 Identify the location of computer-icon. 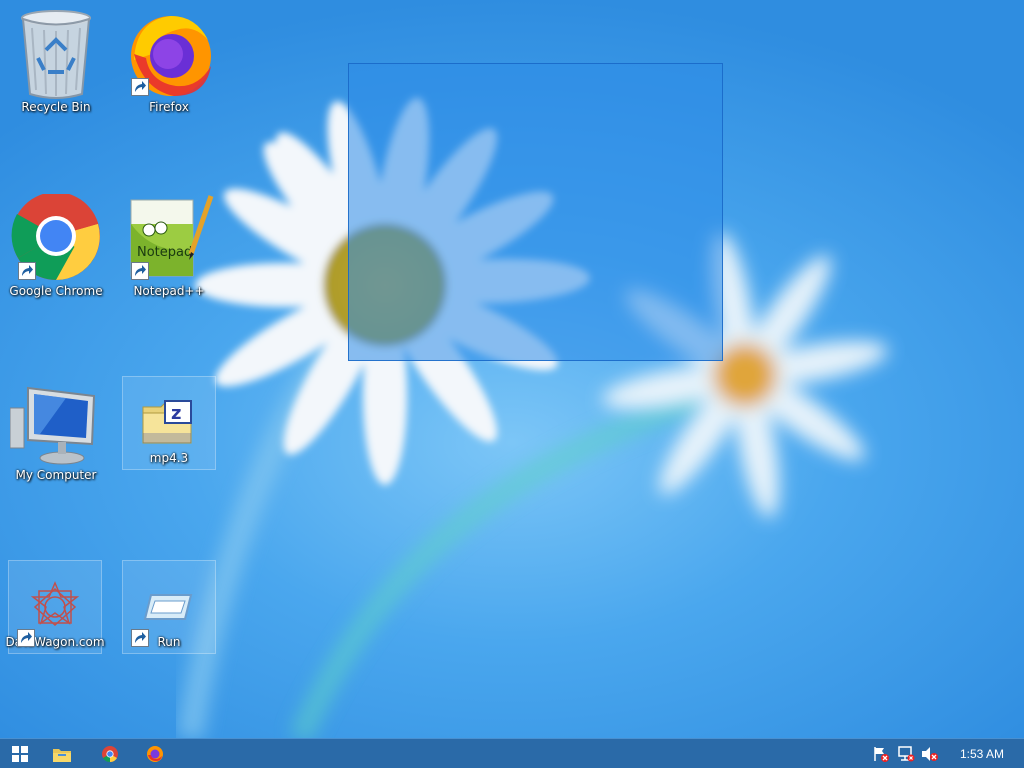
(53, 425).